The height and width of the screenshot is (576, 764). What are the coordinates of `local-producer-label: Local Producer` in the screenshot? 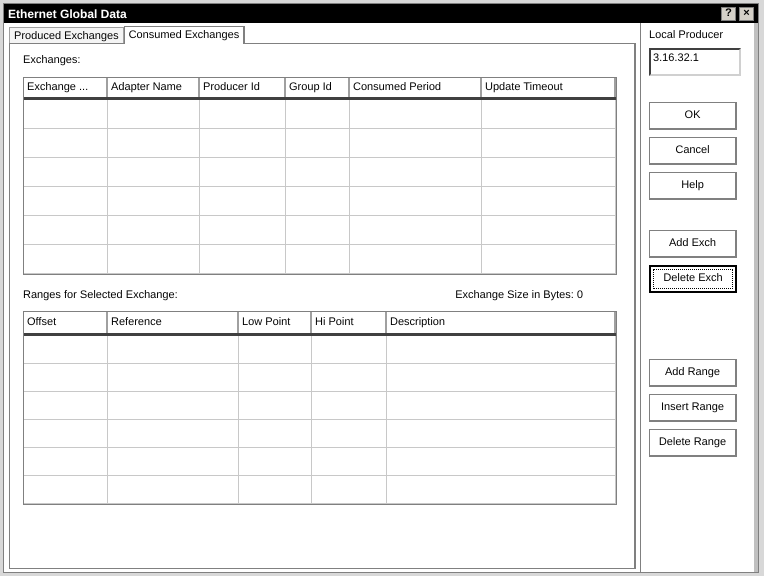 It's located at (686, 35).